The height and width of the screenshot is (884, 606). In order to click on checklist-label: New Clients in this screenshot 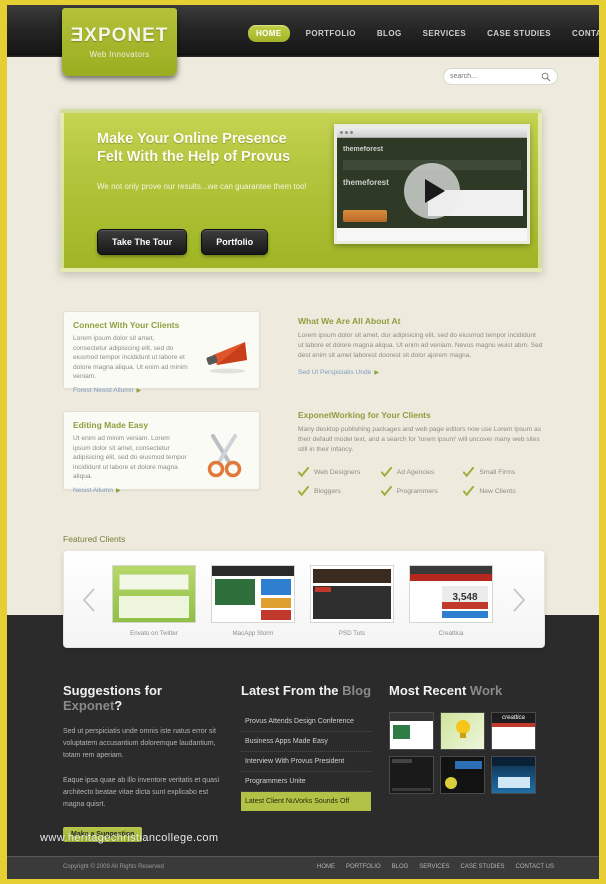, I will do `click(497, 491)`.